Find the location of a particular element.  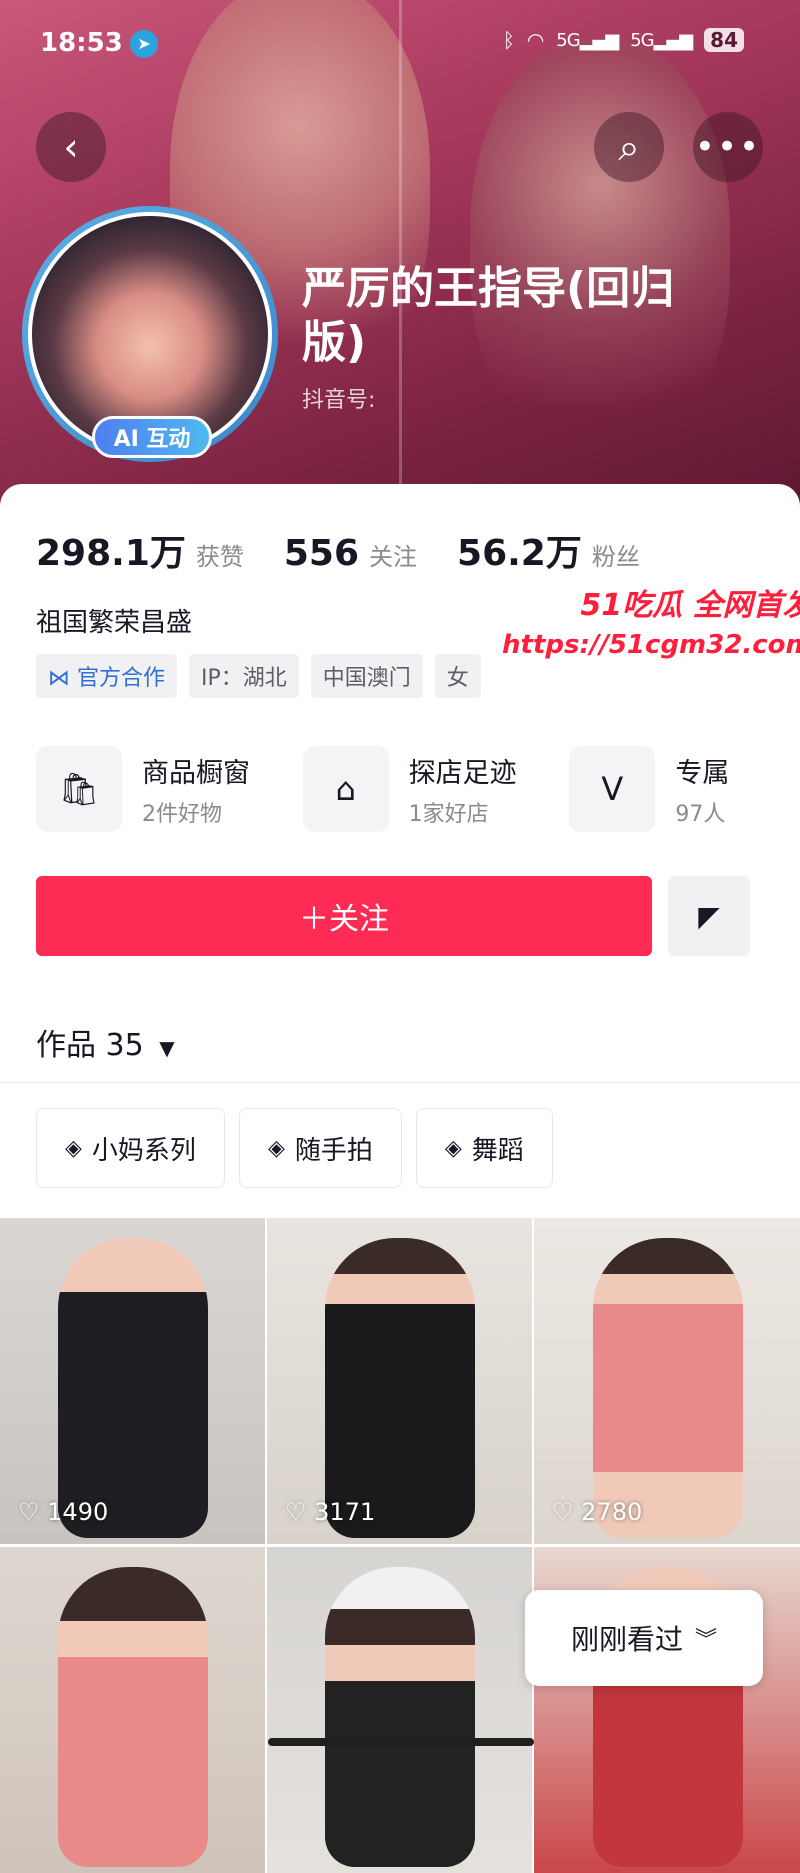

more-dots-icon: ••• is located at coordinates (728, 147).